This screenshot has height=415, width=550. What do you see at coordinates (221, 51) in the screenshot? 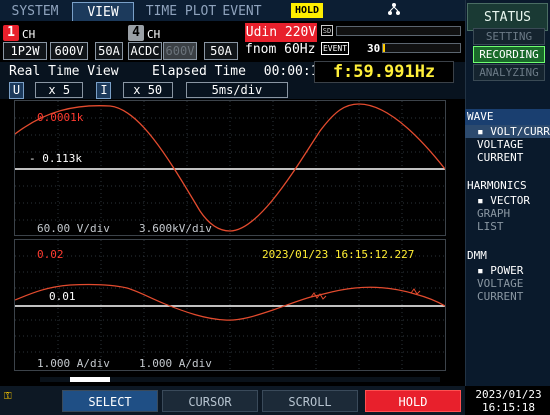
I see `ch4-current-range: 50A` at bounding box center [221, 51].